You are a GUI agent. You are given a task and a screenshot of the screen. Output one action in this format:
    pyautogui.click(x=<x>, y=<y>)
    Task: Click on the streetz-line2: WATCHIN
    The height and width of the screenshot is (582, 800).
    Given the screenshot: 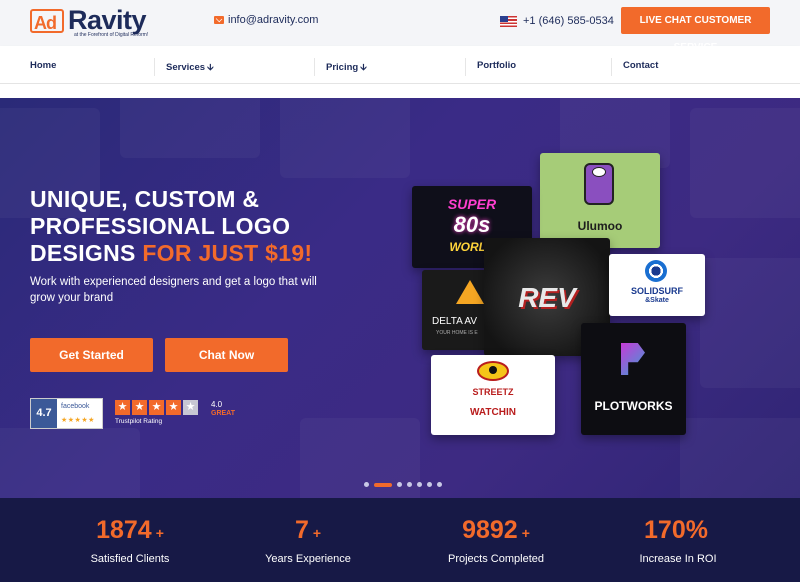 What is the action you would take?
    pyautogui.click(x=493, y=412)
    